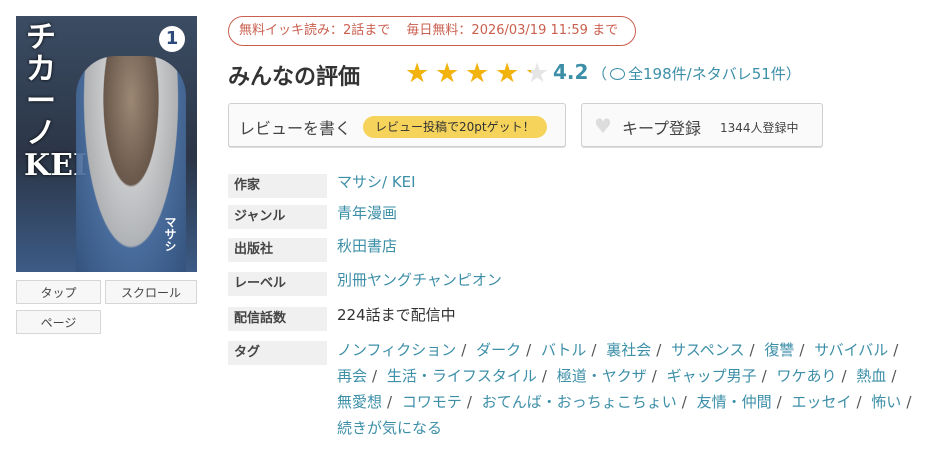  I want to click on tag-link: サバイバル, so click(851, 350).